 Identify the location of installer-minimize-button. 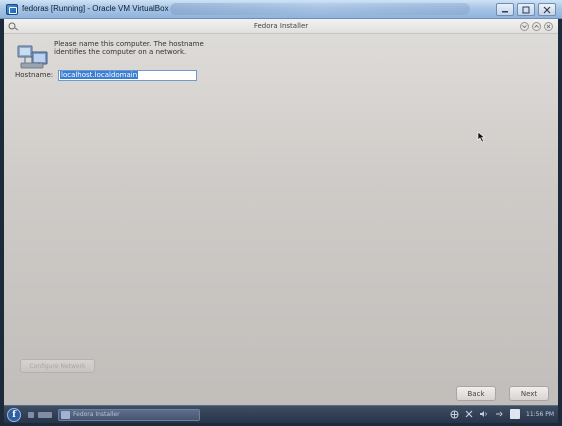
(524, 26).